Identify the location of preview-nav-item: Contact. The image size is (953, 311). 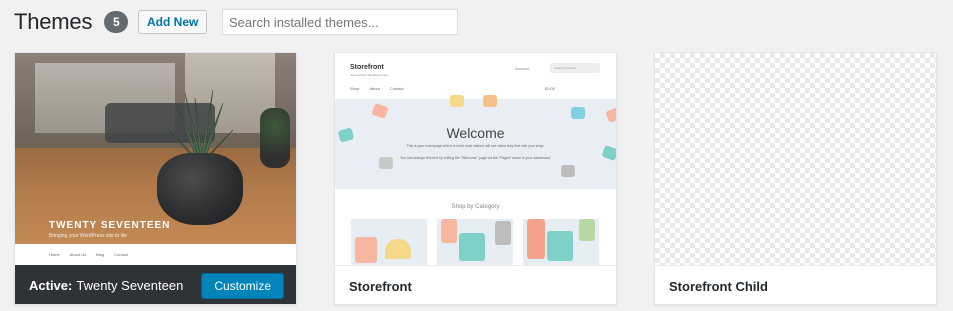
(121, 254).